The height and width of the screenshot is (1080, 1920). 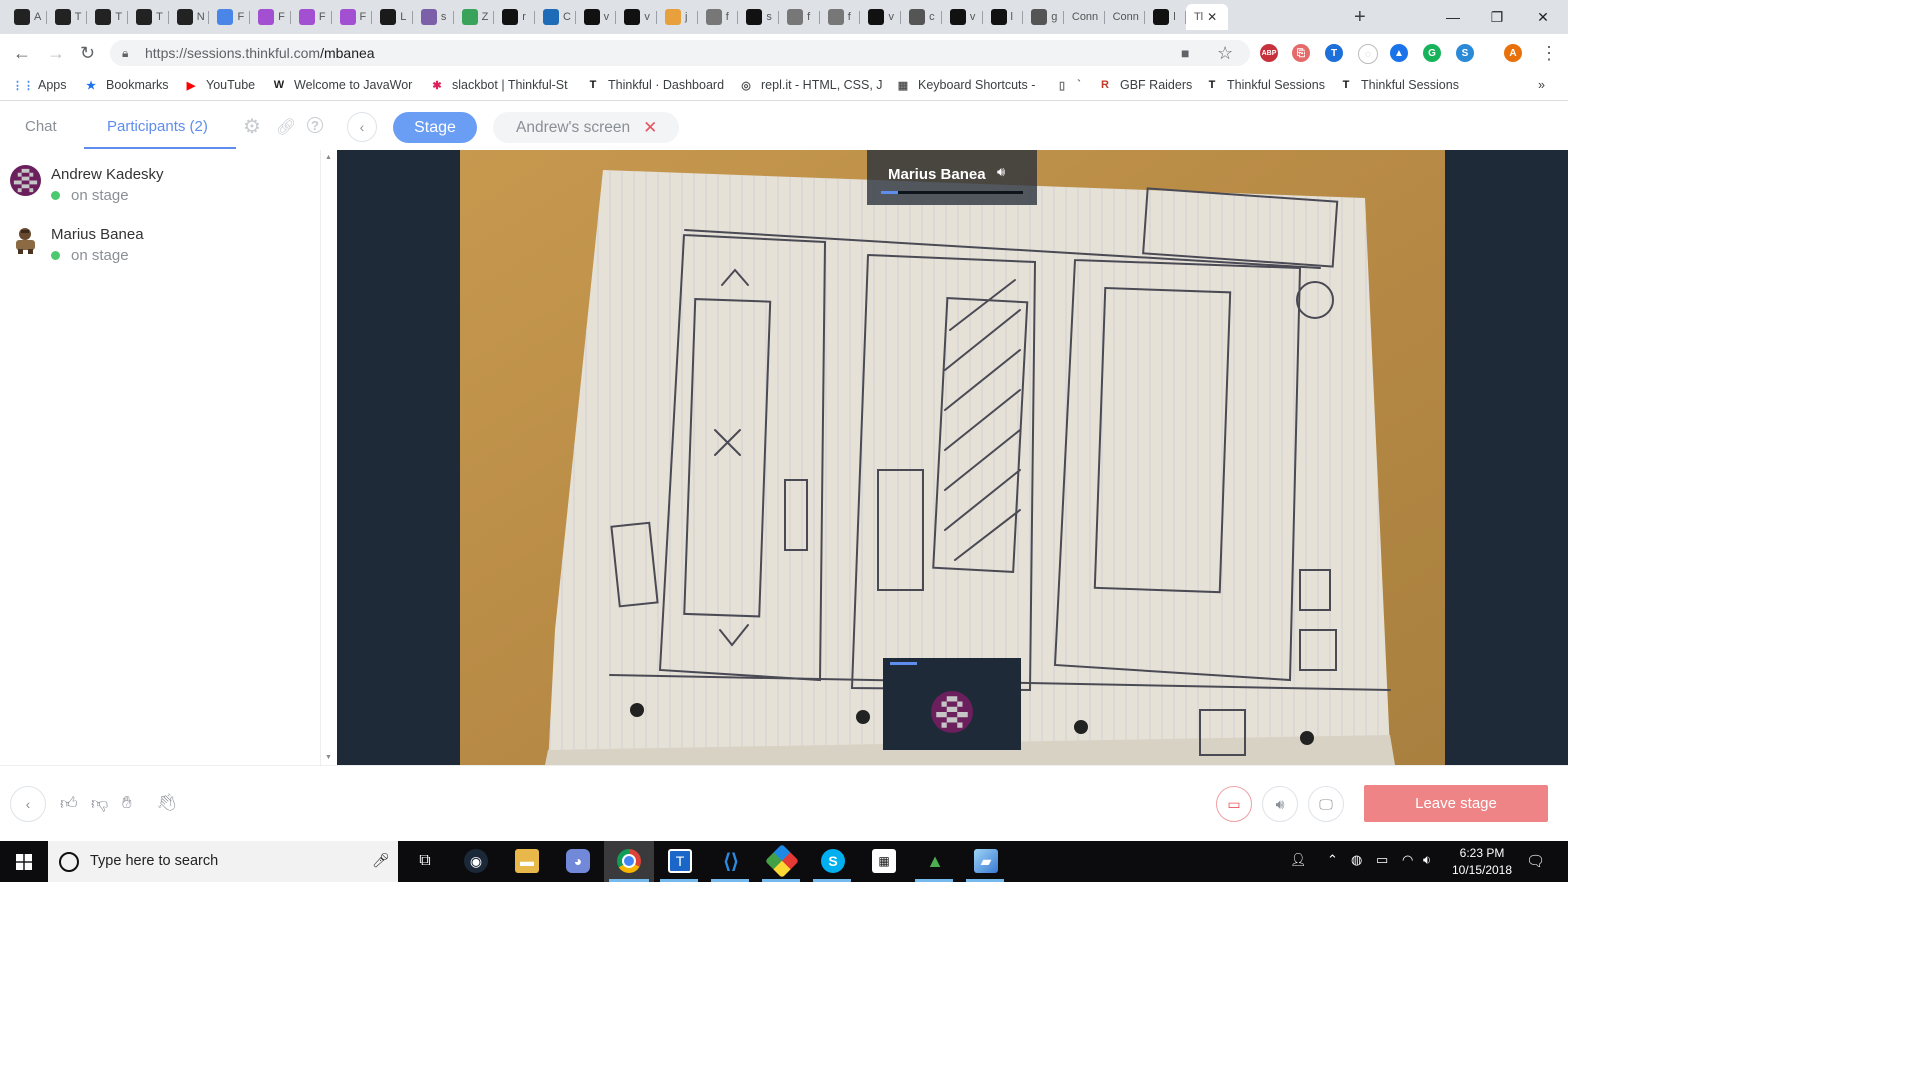 What do you see at coordinates (1206, 17) in the screenshot?
I see `active-browser-tab: Tl ✕` at bounding box center [1206, 17].